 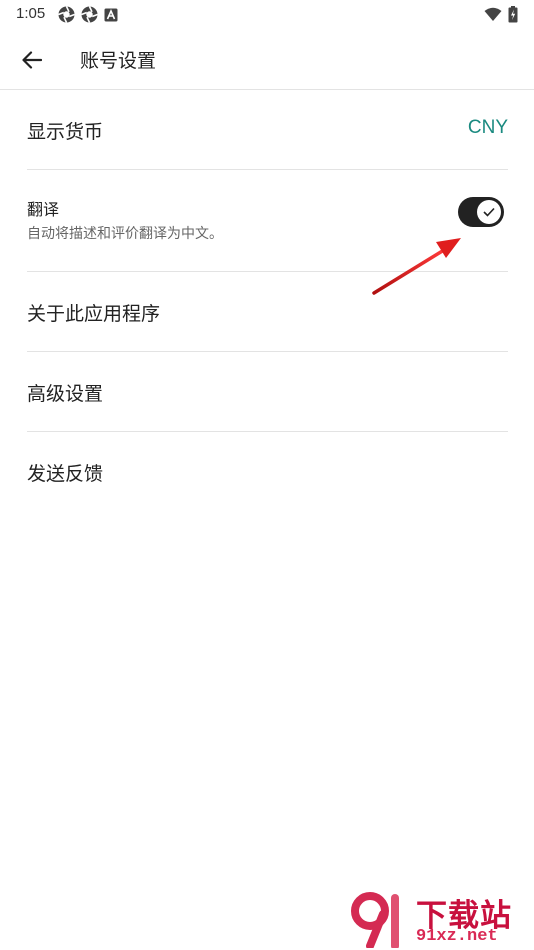 What do you see at coordinates (65, 474) in the screenshot?
I see `send-feedback-label: 发送反馈` at bounding box center [65, 474].